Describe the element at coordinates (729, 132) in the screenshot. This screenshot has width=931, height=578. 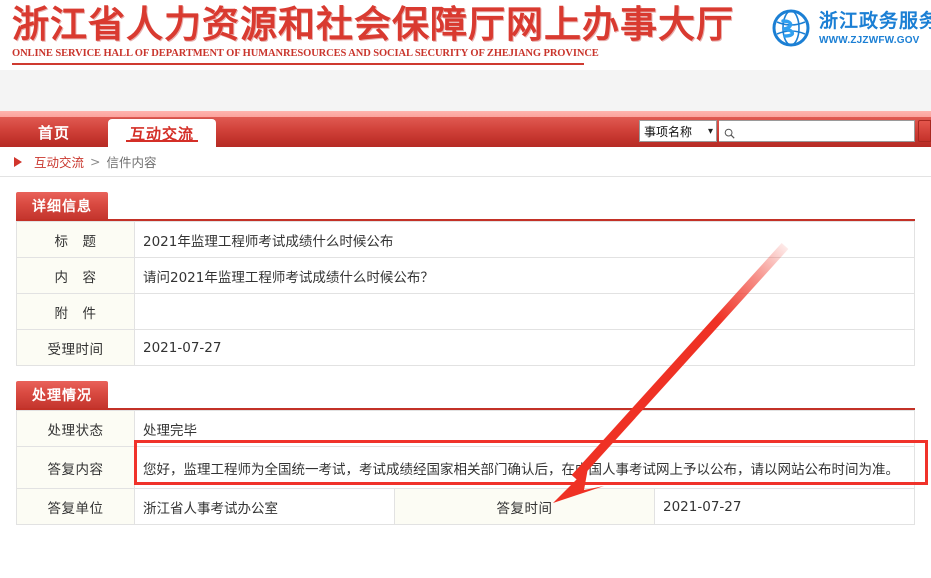
I see `magnifier-icon` at that location.